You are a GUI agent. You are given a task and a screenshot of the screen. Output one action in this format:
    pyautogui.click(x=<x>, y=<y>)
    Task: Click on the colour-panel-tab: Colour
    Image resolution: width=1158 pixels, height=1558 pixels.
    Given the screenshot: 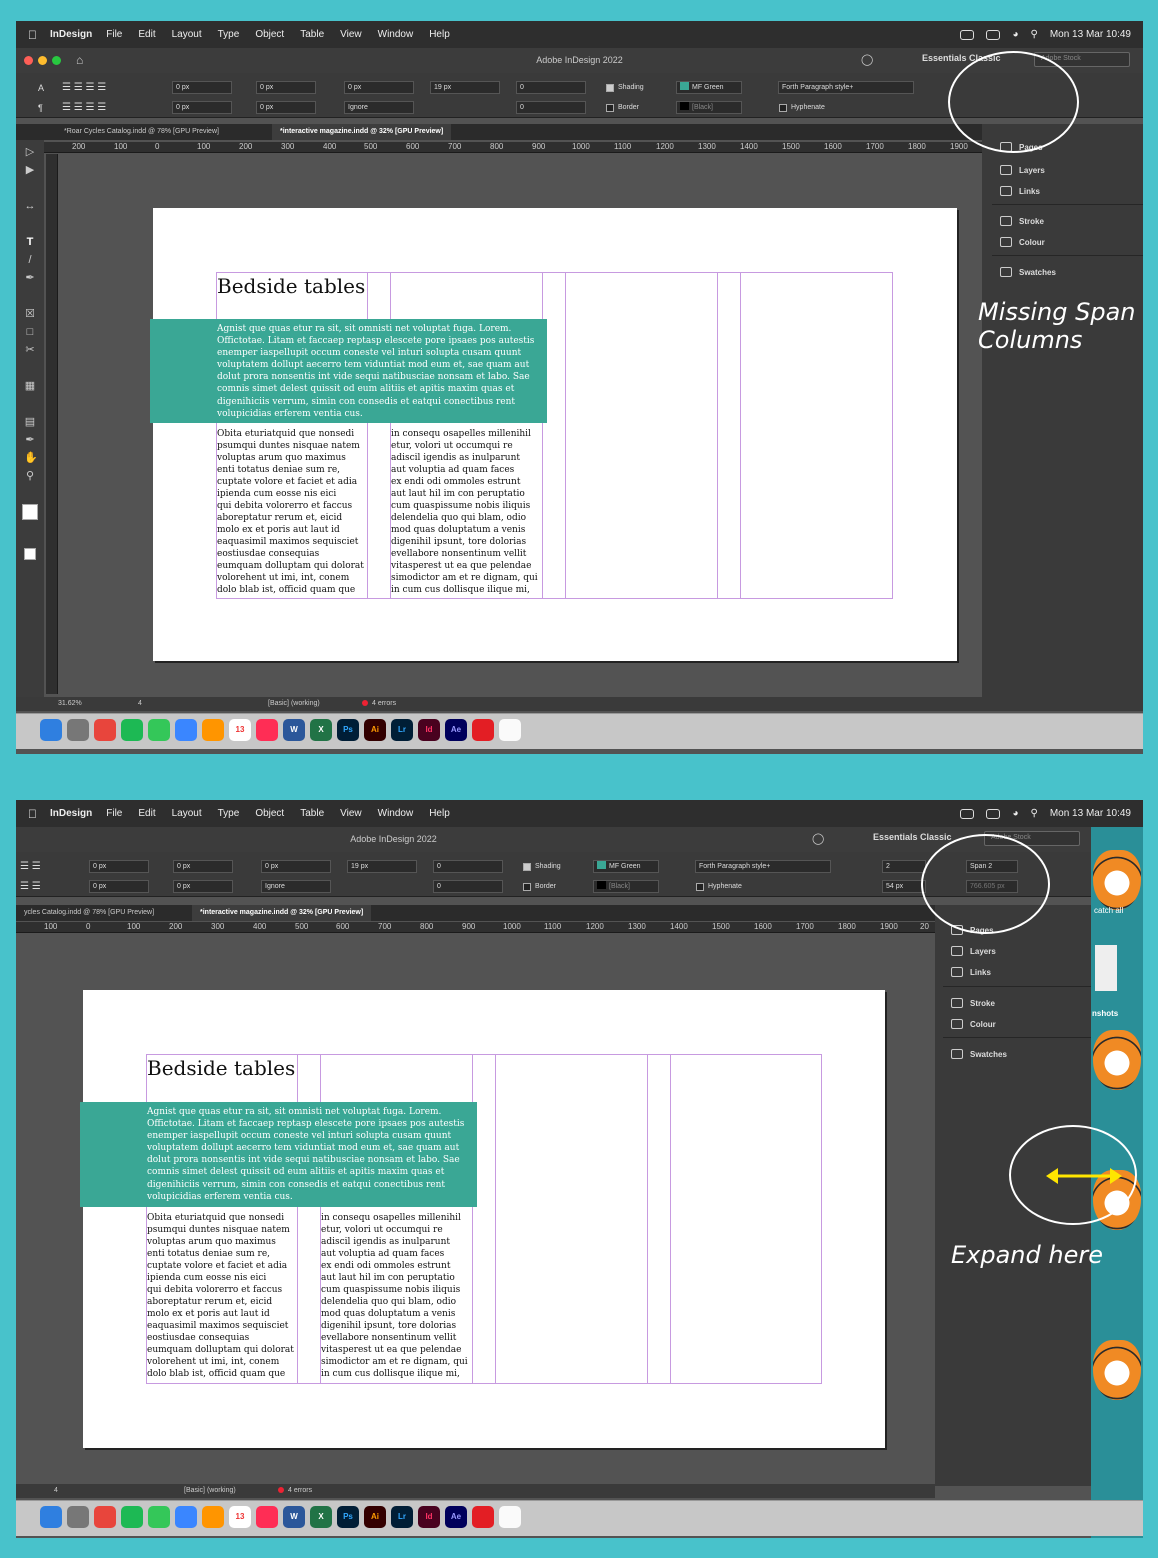 What is the action you would take?
    pyautogui.click(x=973, y=1024)
    